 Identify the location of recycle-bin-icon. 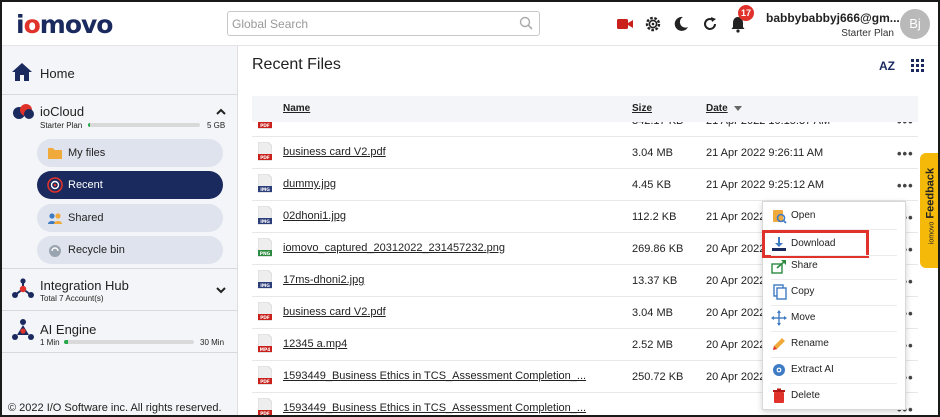
(55, 251).